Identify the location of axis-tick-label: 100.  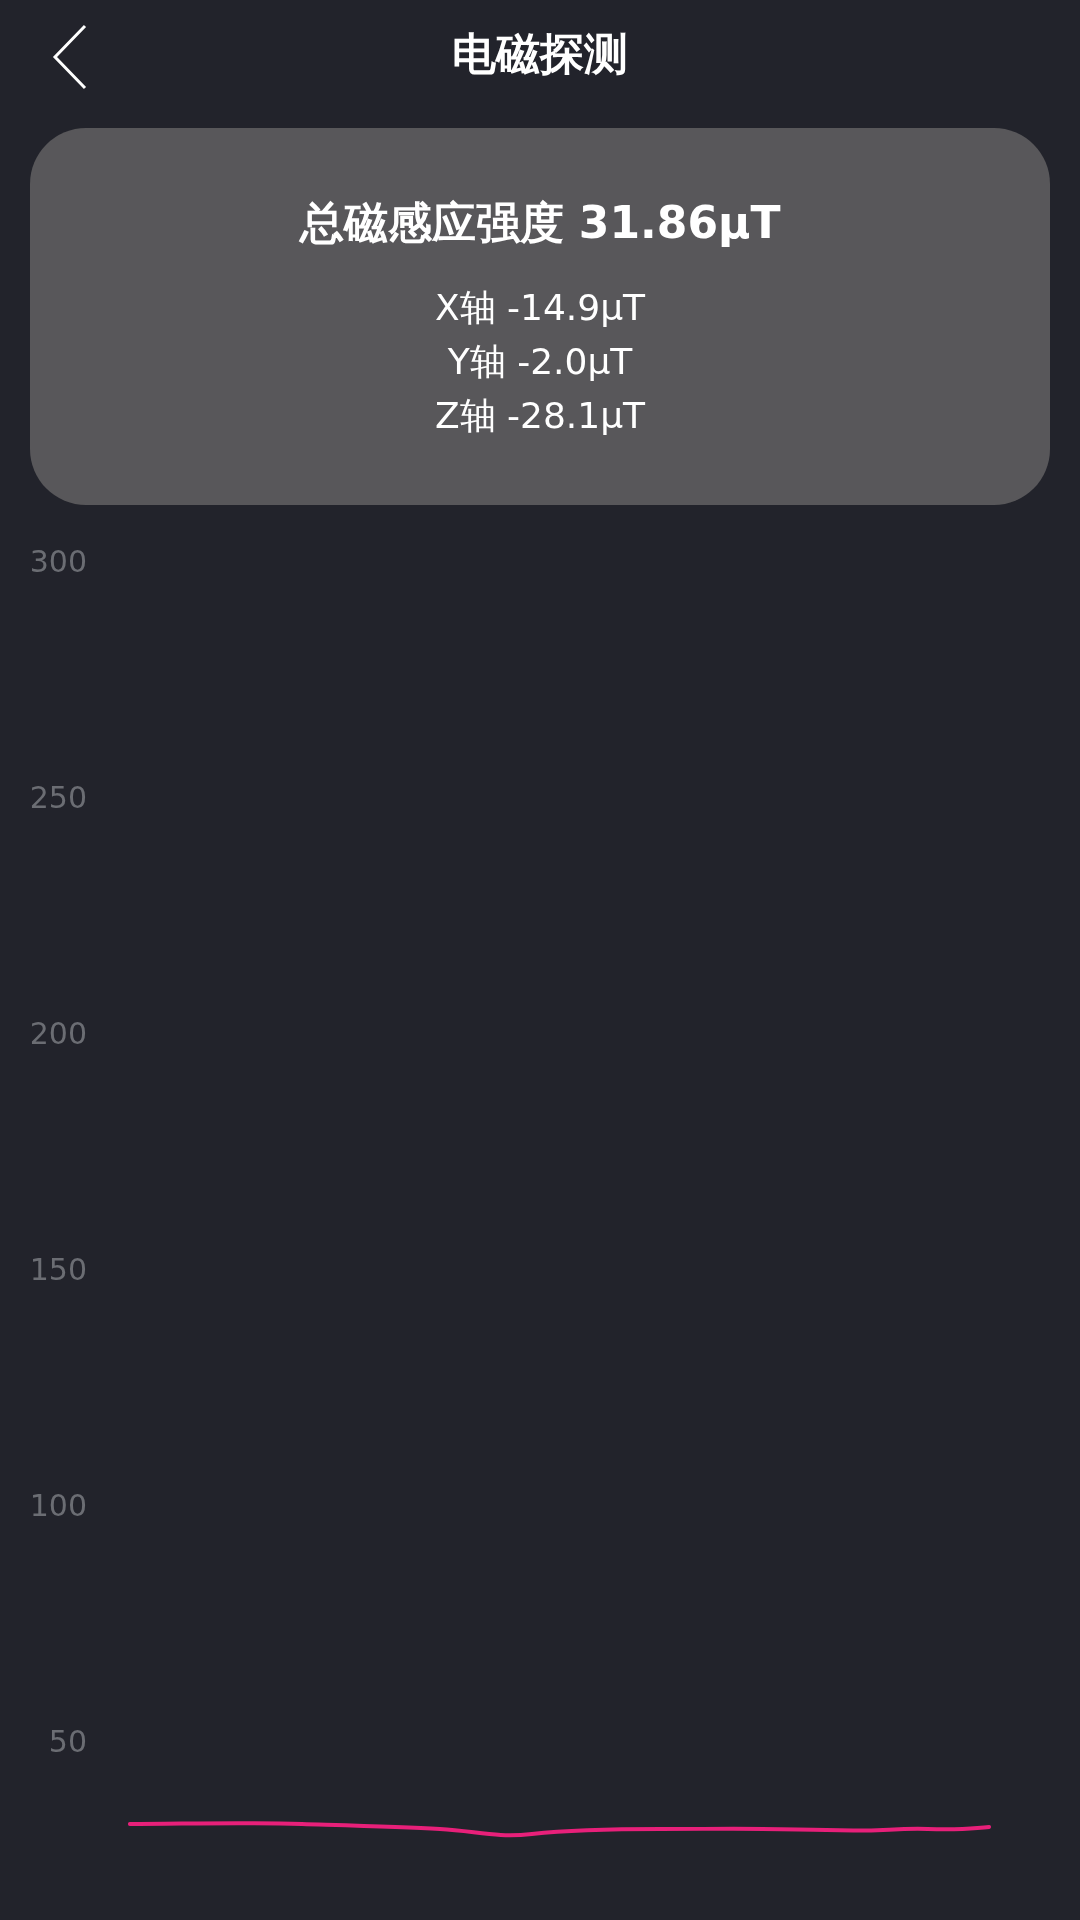
(58, 1506).